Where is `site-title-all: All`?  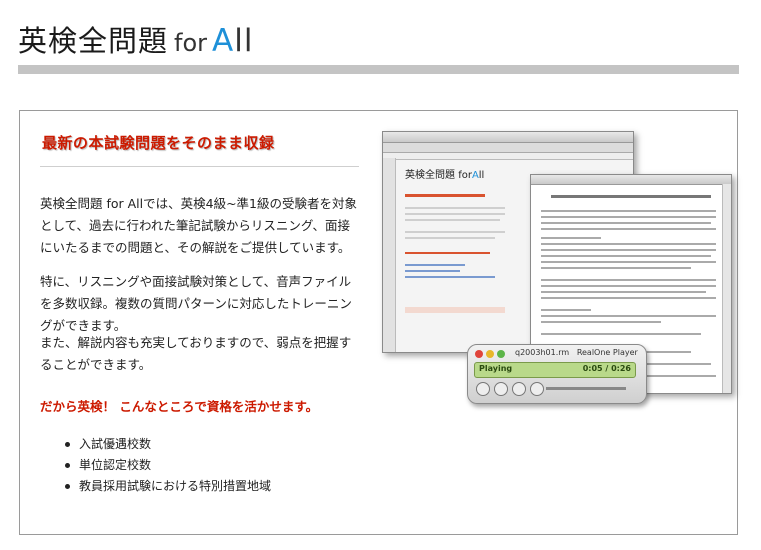
site-title-all: All is located at coordinates (232, 41).